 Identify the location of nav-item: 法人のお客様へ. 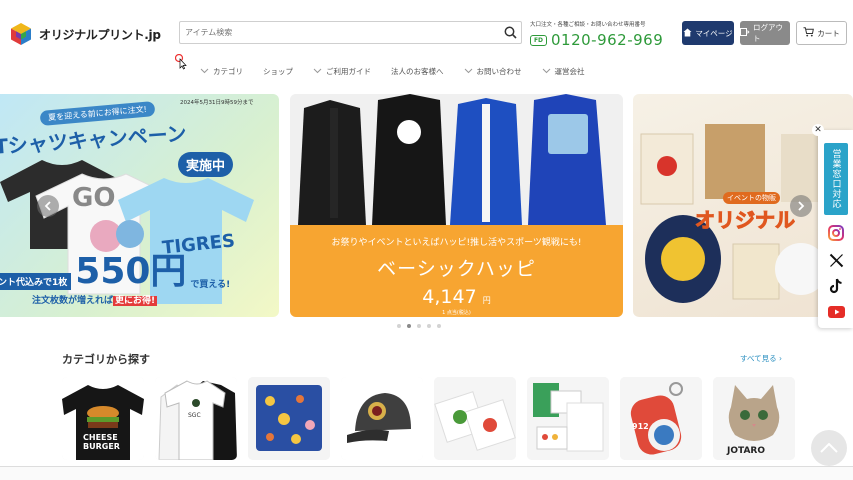
(417, 71).